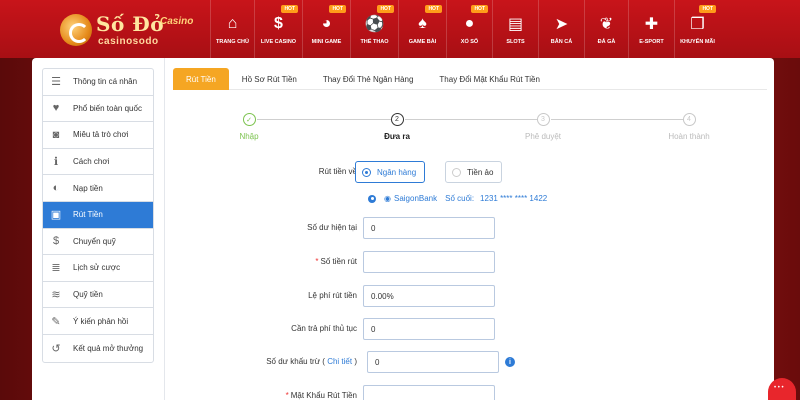 This screenshot has width=800, height=400. Describe the element at coordinates (177, 21) in the screenshot. I see `brand-casino: Casino` at that location.